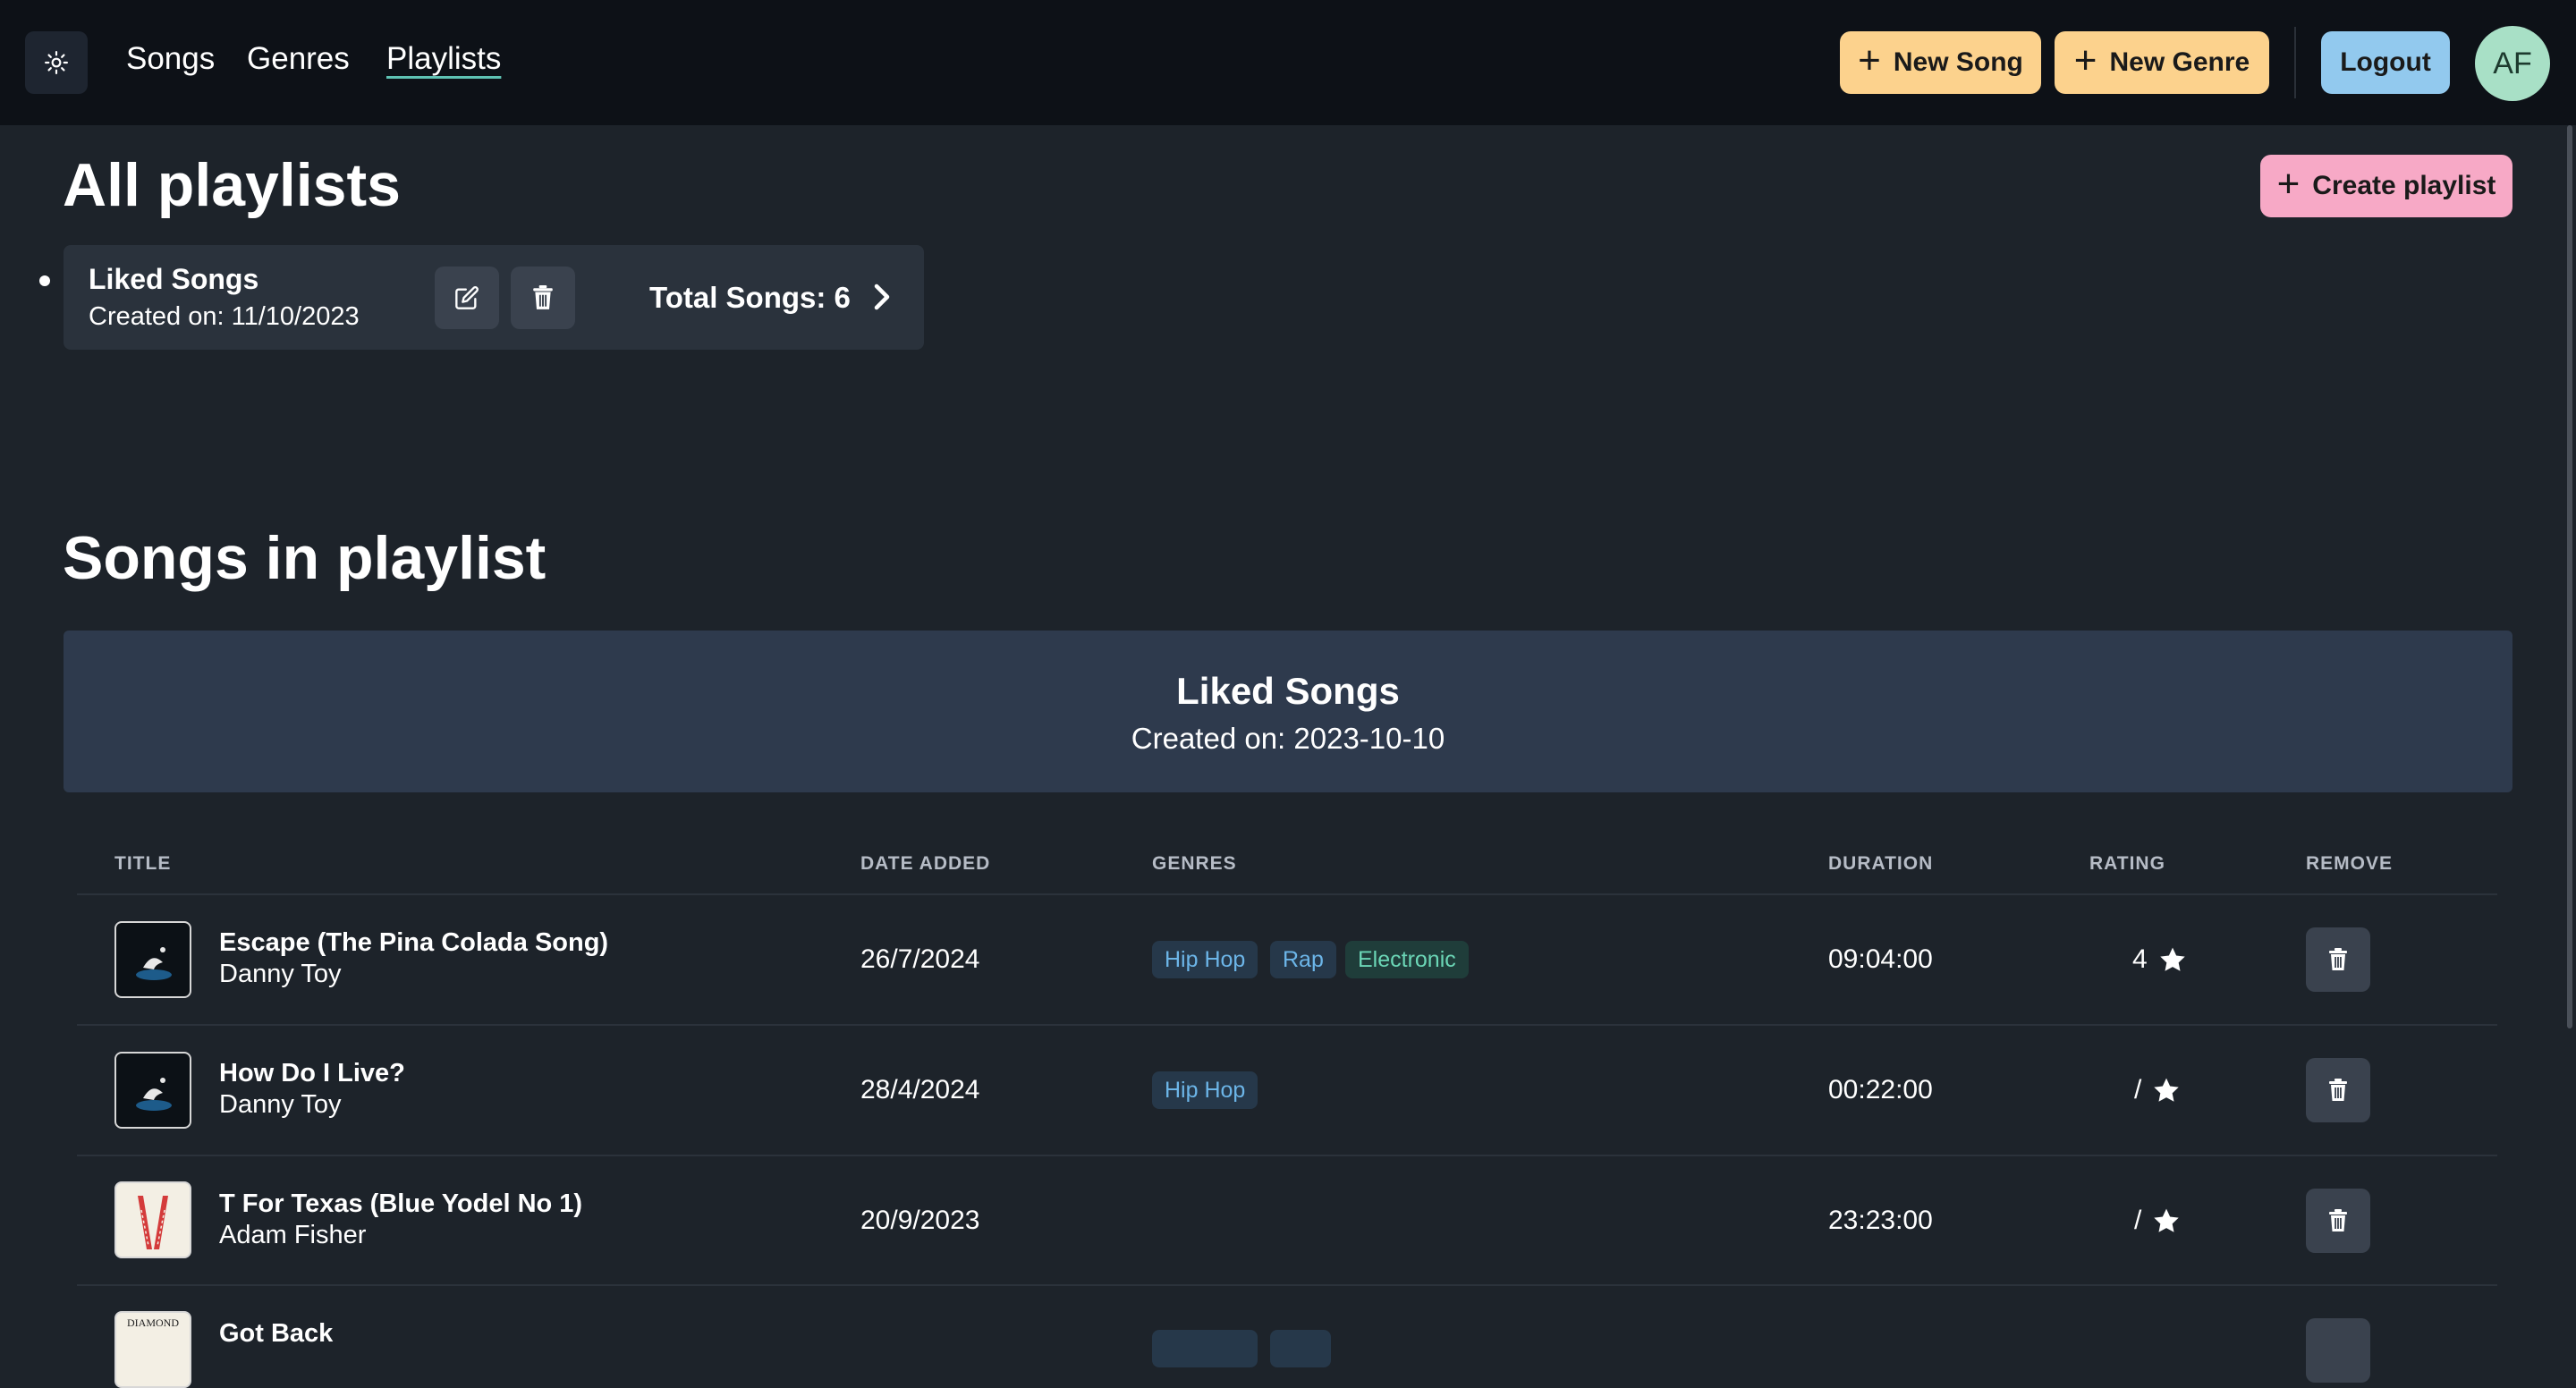 The width and height of the screenshot is (2576, 1388). Describe the element at coordinates (312, 1073) in the screenshot. I see `song-title: How Do I Live?` at that location.